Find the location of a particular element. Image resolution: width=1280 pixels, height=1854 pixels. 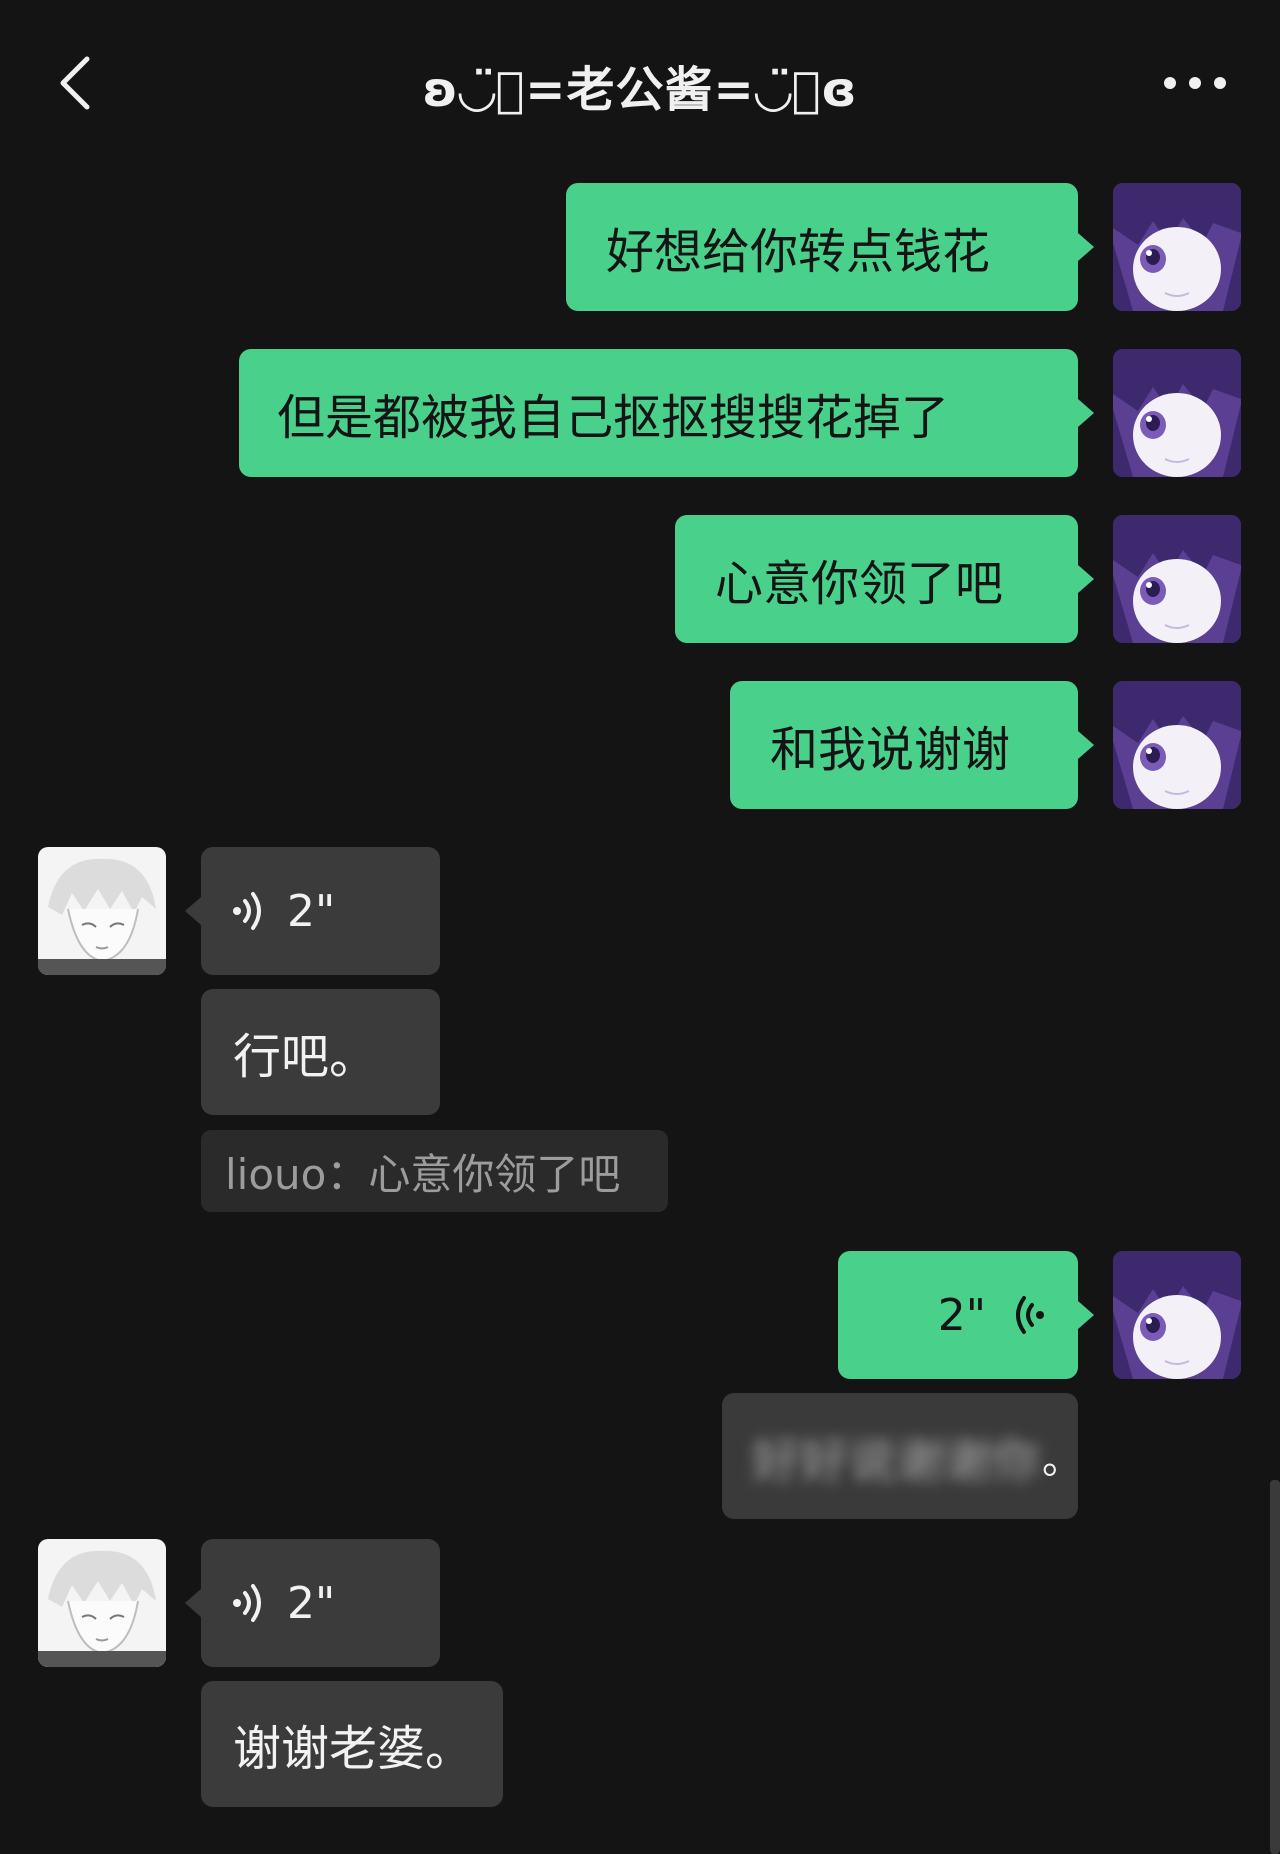

scrollbar is located at coordinates (1275, 1667).